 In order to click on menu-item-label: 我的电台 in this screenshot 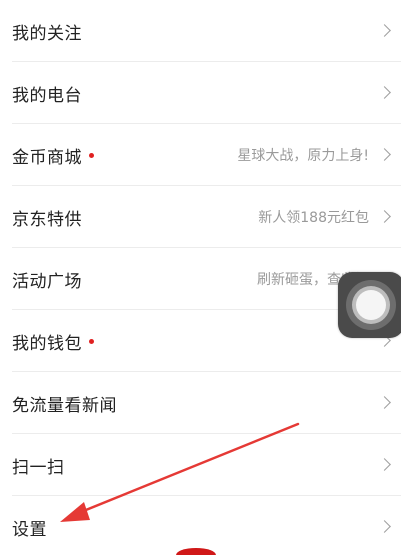, I will do `click(47, 95)`.